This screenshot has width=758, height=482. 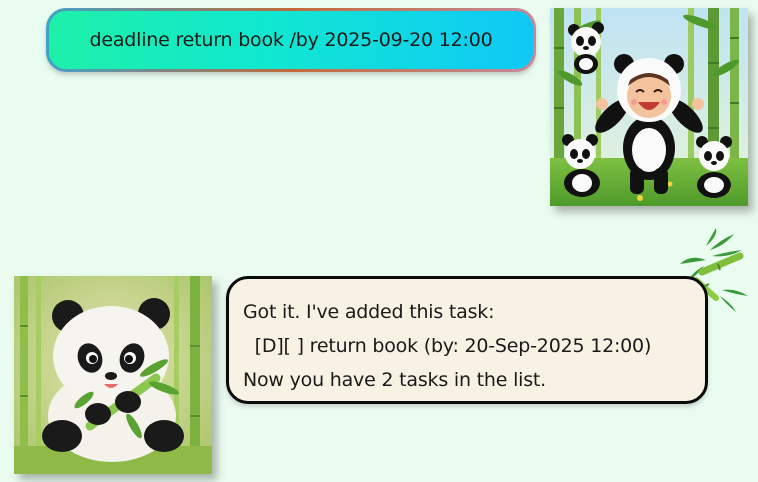 What do you see at coordinates (369, 312) in the screenshot?
I see `bot-message-line-1: Got it. I've added this task:` at bounding box center [369, 312].